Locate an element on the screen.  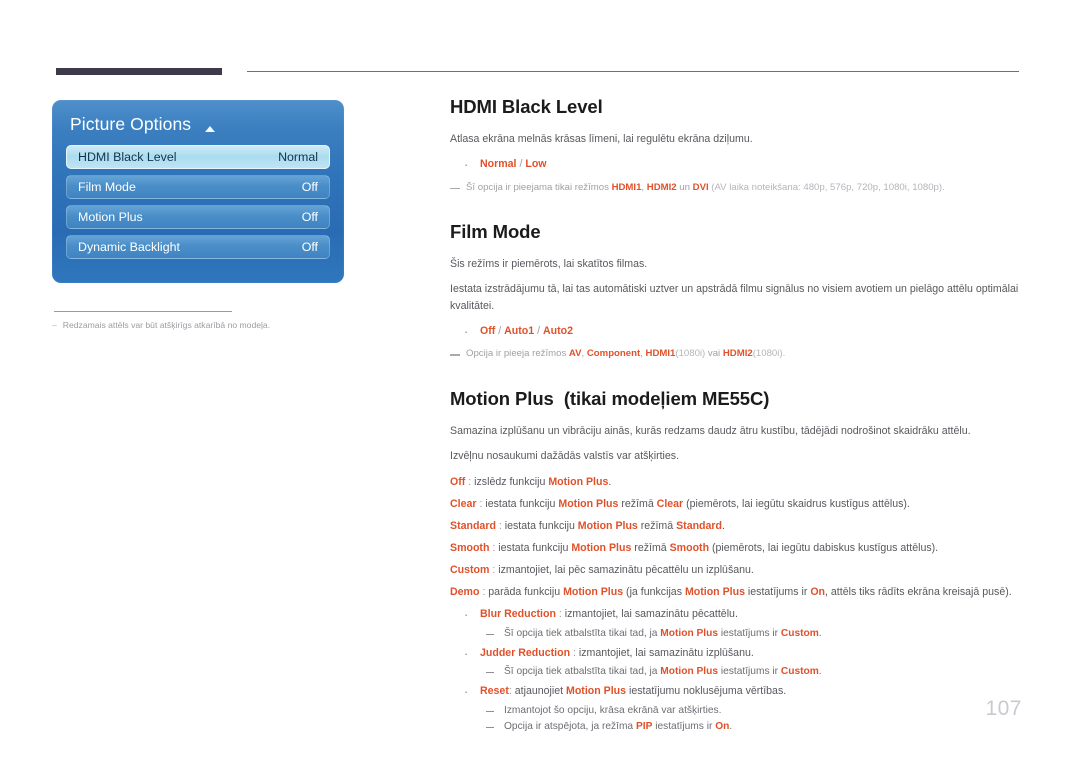
note-post: . is located at coordinates (784, 354).